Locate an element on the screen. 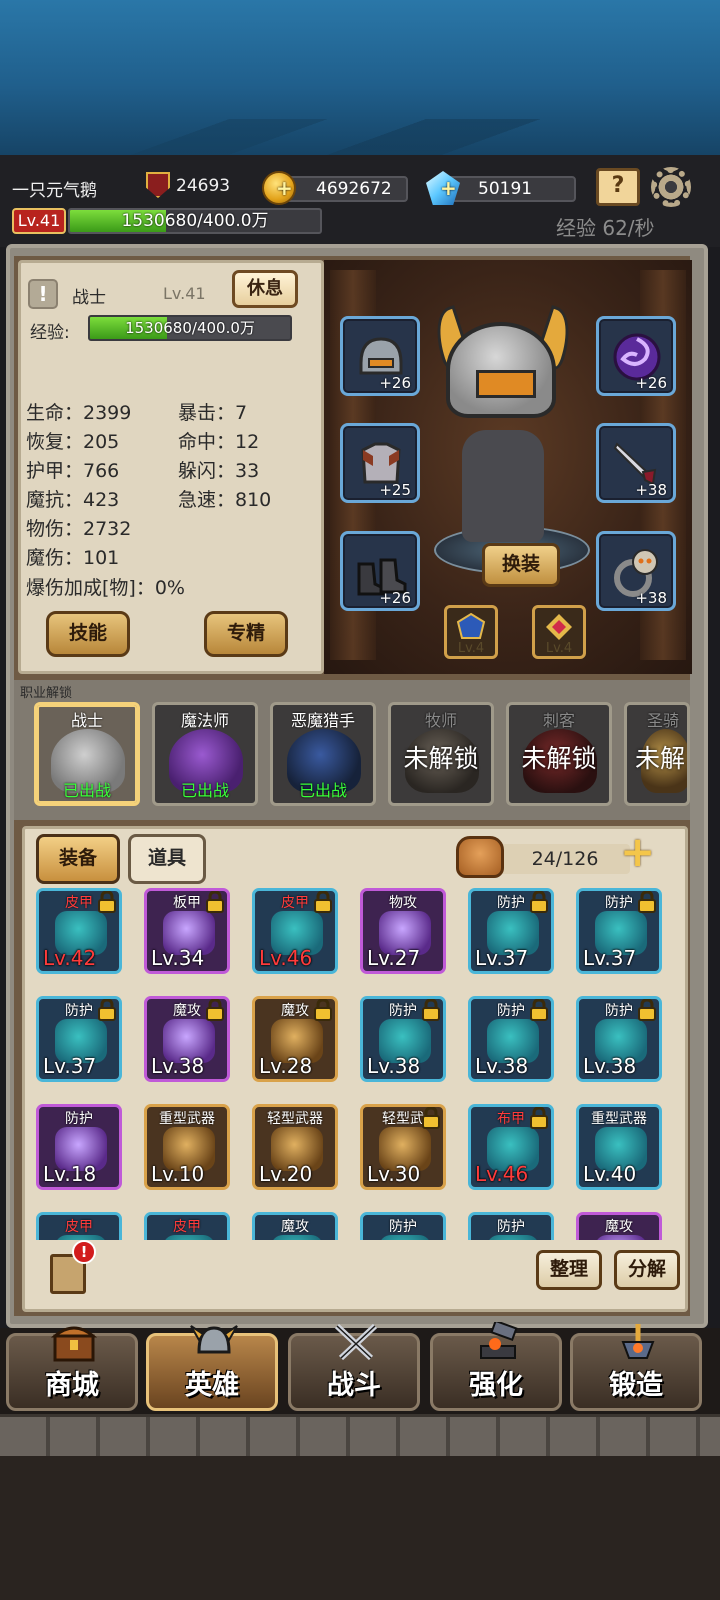 This screenshot has height=1600, width=720. emblem-slot-2: Lv.4 is located at coordinates (559, 632).